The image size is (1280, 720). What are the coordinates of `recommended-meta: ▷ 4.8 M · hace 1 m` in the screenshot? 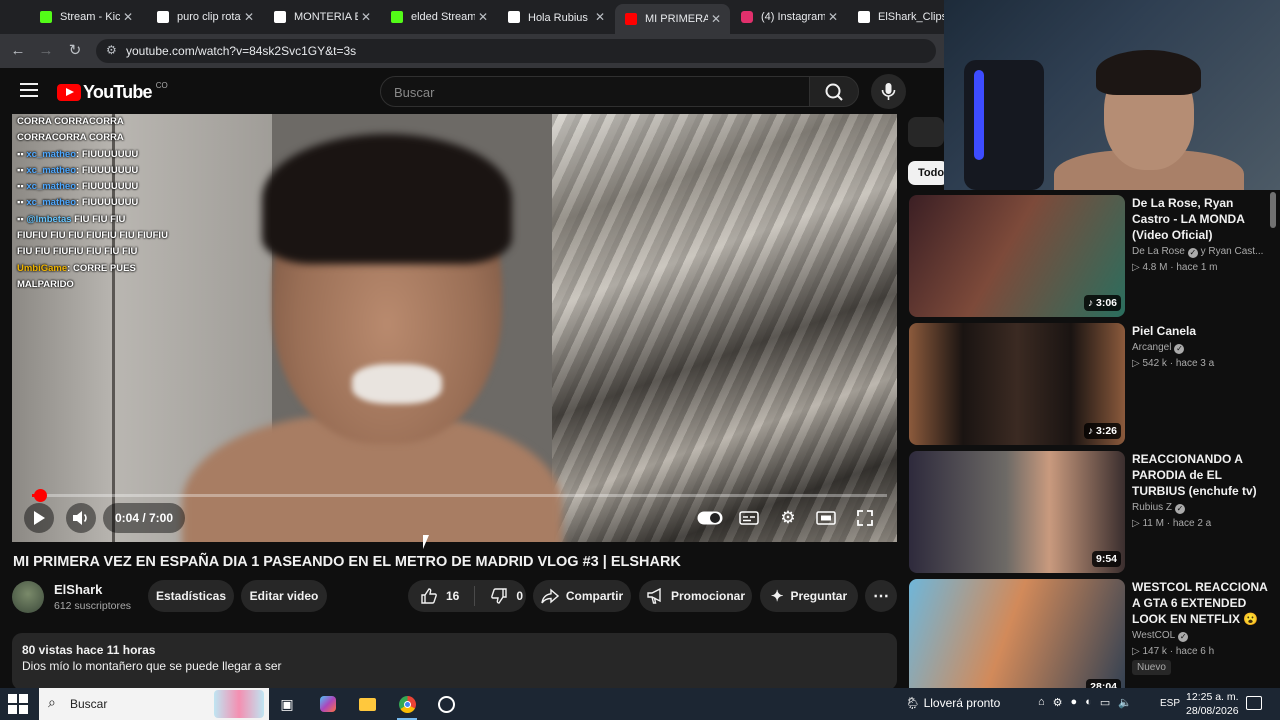 It's located at (1175, 267).